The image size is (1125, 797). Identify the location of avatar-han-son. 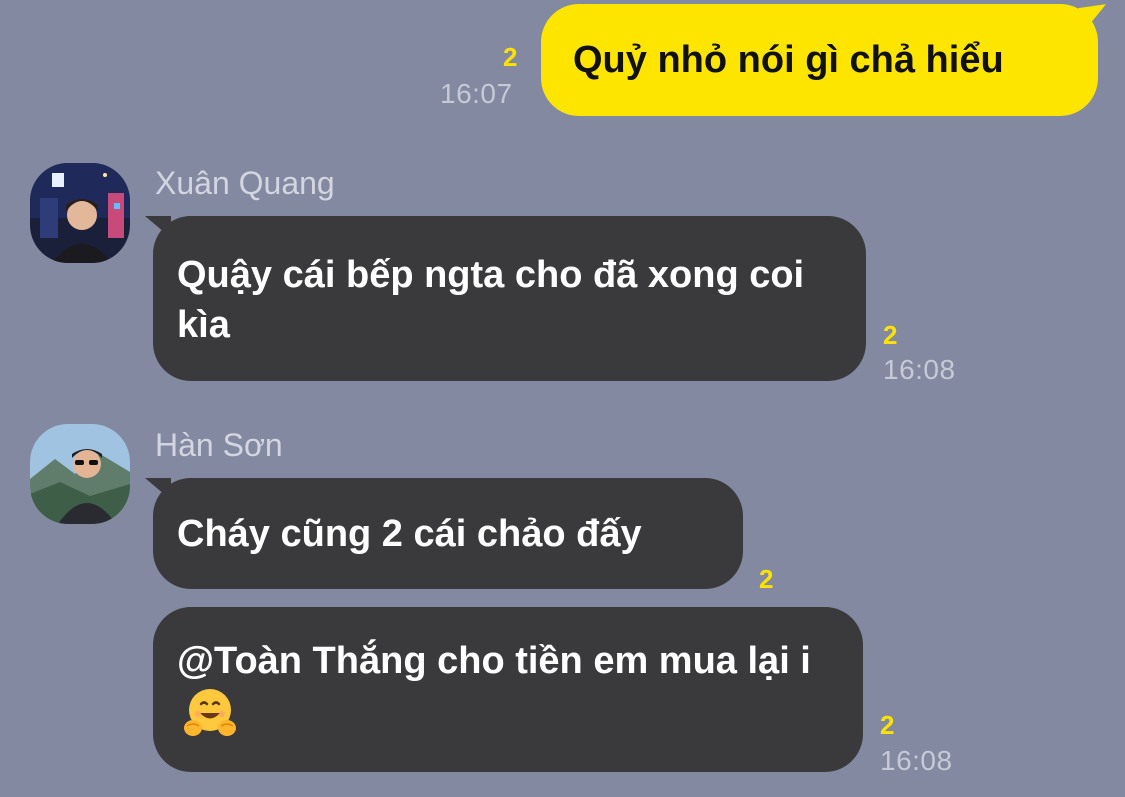
(80, 474).